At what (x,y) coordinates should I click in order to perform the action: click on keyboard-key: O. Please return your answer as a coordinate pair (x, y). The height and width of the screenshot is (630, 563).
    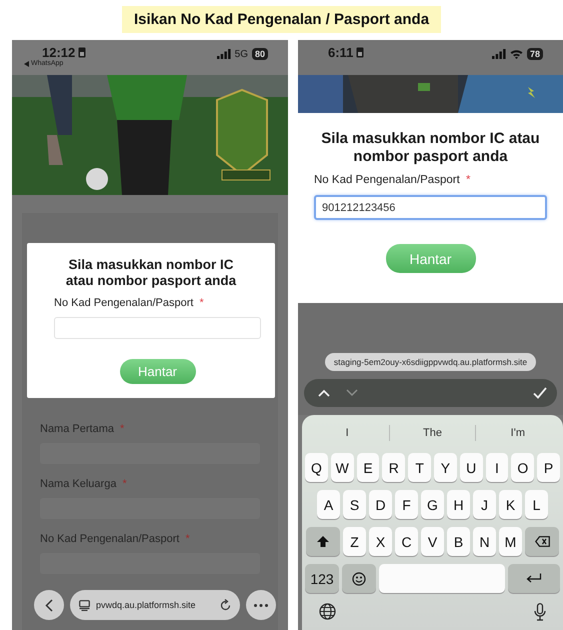
    Looking at the image, I should click on (522, 467).